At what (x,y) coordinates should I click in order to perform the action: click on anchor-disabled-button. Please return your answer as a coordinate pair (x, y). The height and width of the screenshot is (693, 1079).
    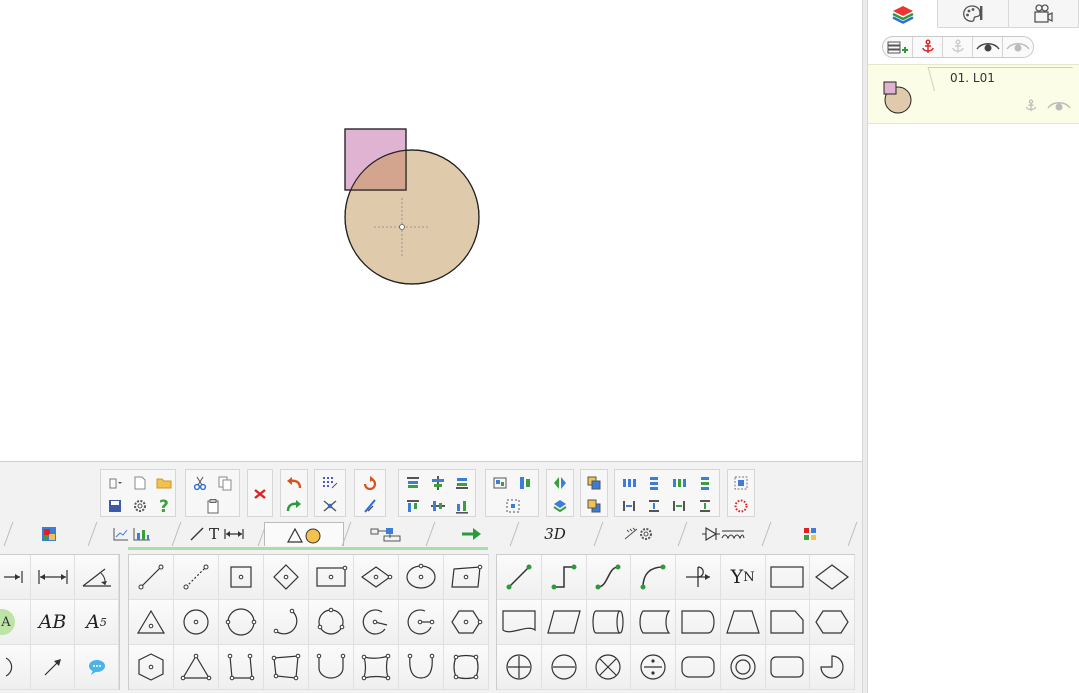
    Looking at the image, I should click on (958, 47).